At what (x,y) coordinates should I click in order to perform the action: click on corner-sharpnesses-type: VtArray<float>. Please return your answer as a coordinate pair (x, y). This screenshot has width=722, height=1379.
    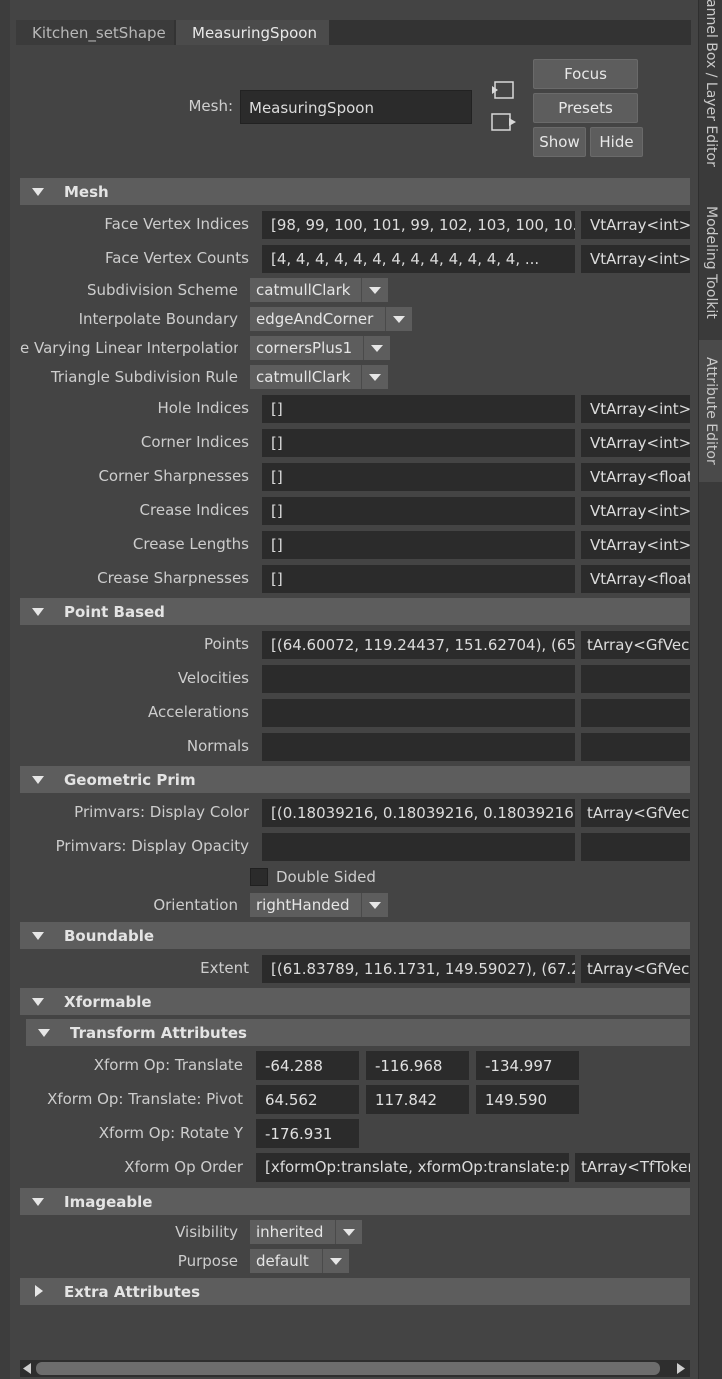
    Looking at the image, I should click on (635, 477).